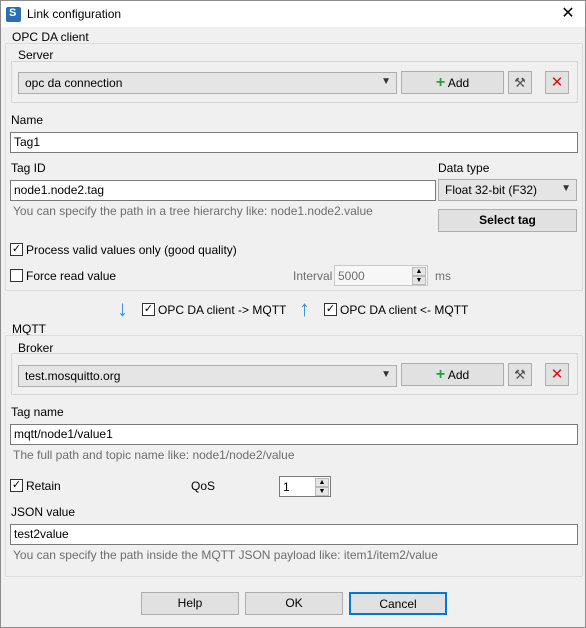 The width and height of the screenshot is (586, 628). I want to click on tagid-label: Tag ID, so click(28, 168).